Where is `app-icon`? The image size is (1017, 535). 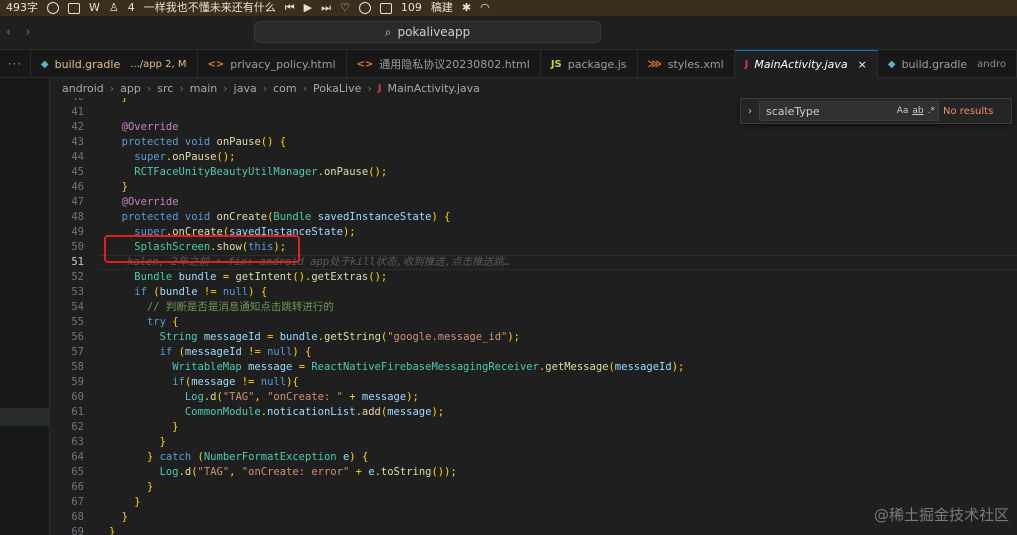
app-icon is located at coordinates (385, 8).